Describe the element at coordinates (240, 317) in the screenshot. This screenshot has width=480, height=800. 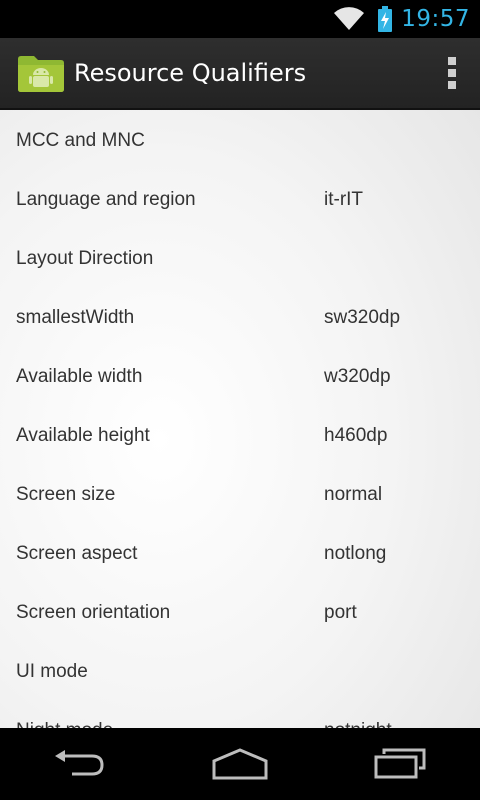
I see `list-item: smallestWidth sw320dp` at that location.